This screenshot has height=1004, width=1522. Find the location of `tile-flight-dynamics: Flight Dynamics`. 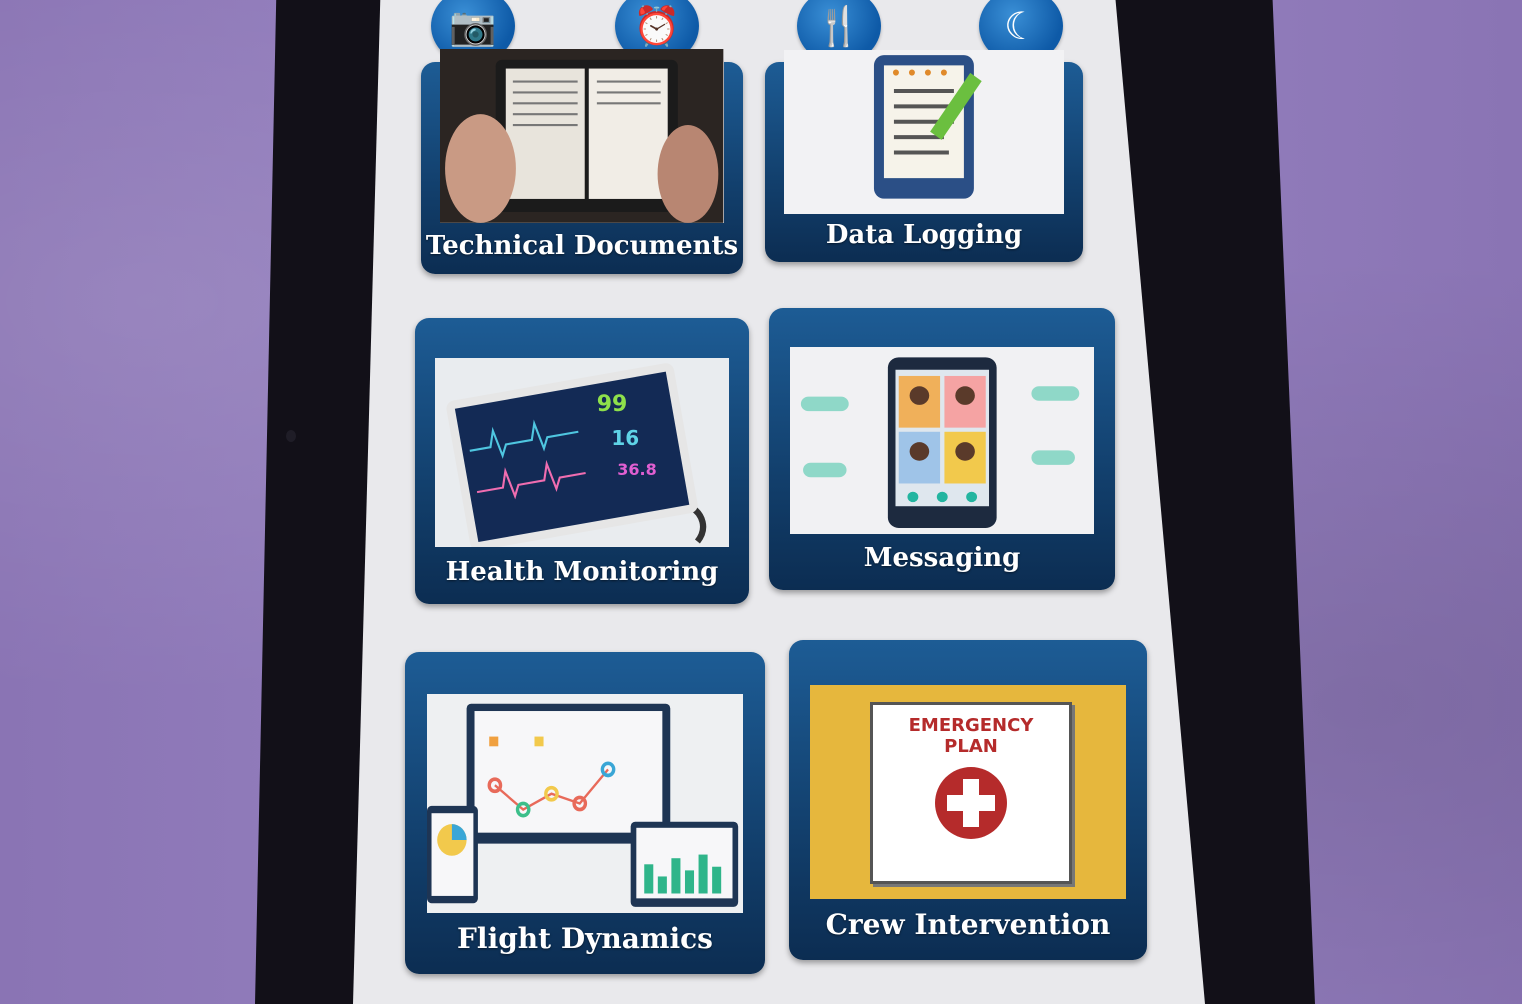

tile-flight-dynamics: Flight Dynamics is located at coordinates (585, 813).